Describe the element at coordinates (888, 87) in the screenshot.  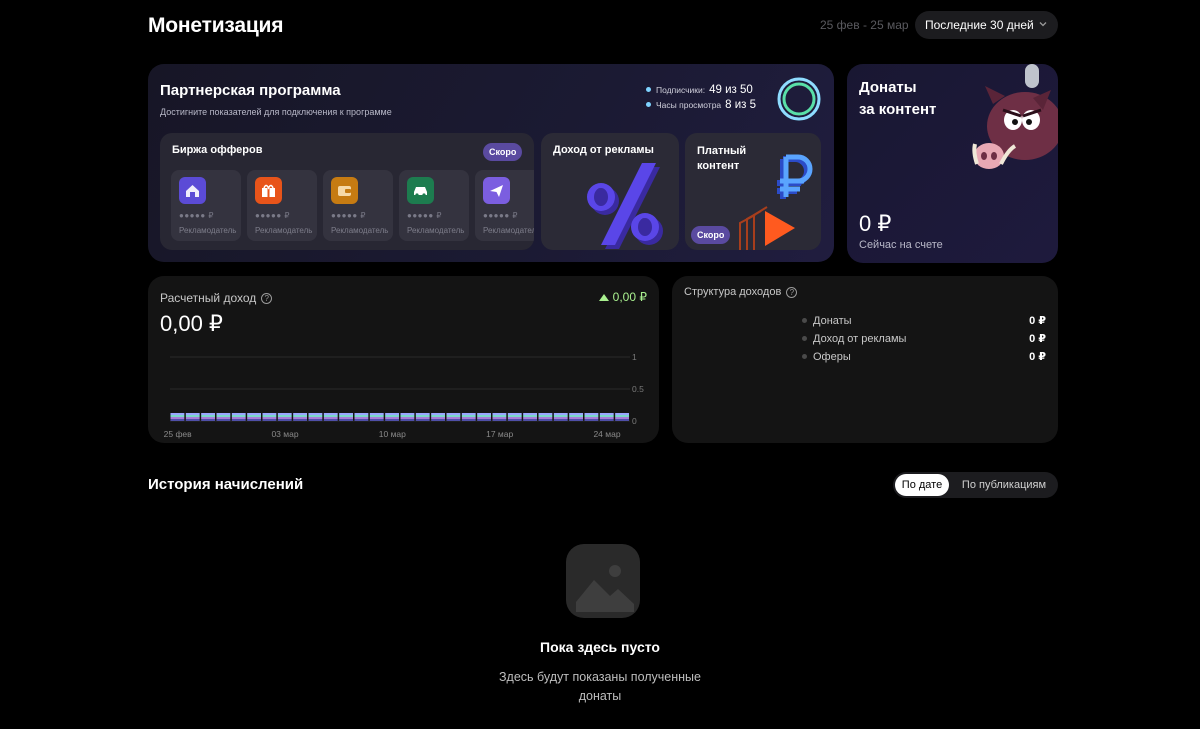
I see `donates-title-line1: Донаты` at that location.